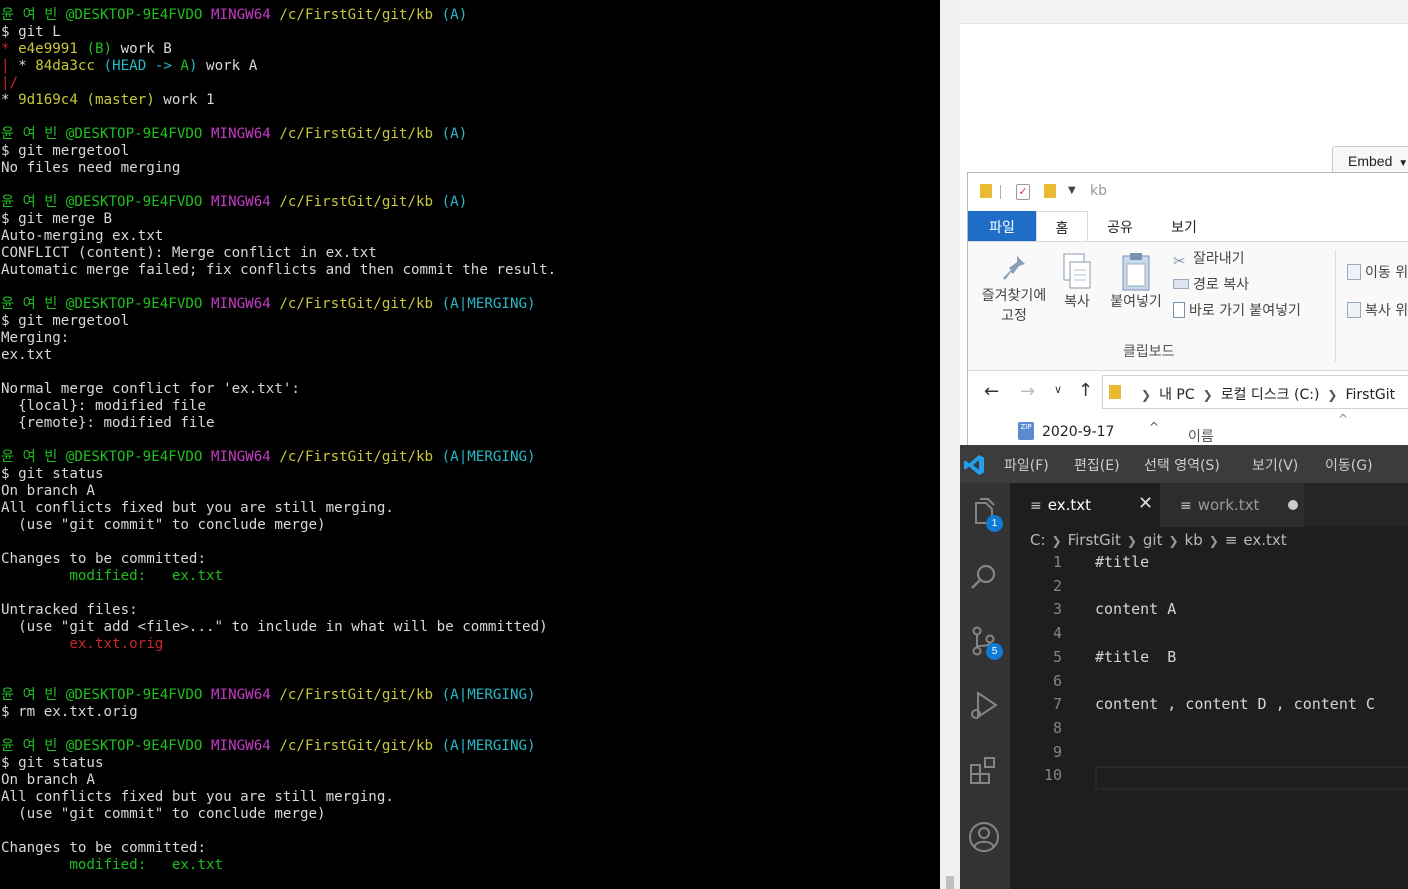 The image size is (1408, 889). I want to click on unsaved-dot-icon, so click(1293, 505).